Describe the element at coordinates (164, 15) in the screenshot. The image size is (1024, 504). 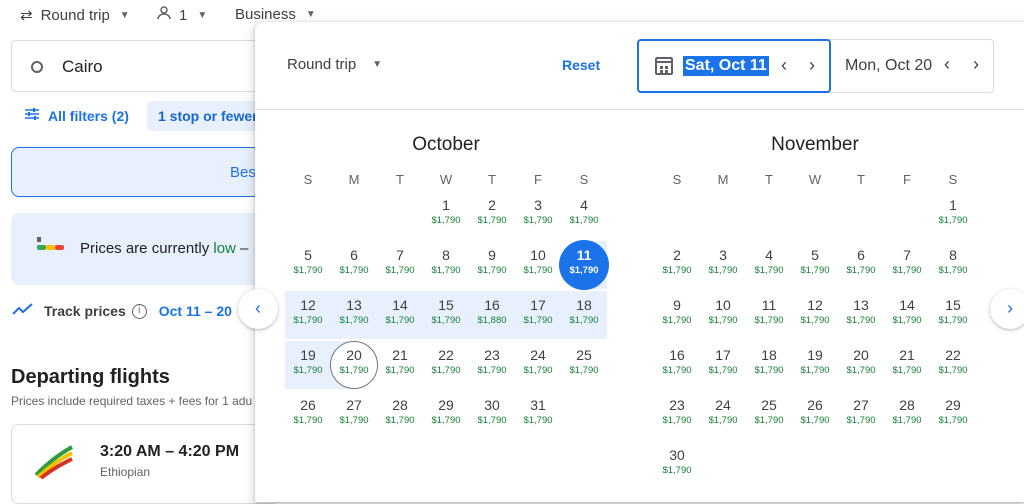
I see `person-icon` at that location.